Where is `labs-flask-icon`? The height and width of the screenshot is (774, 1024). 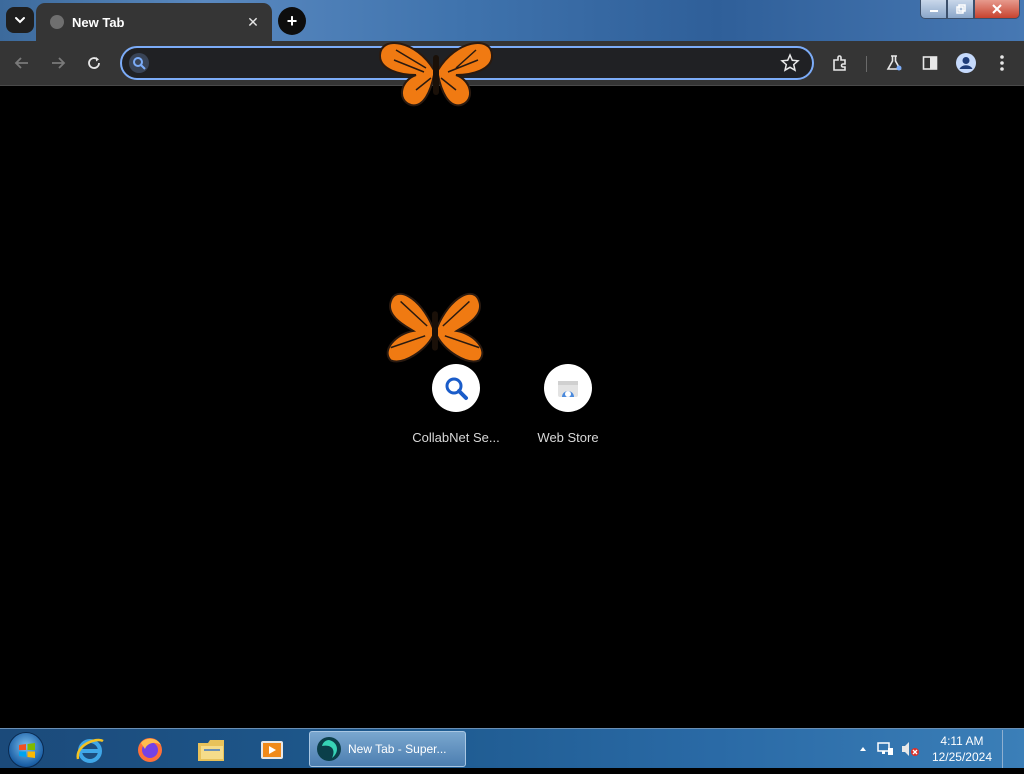
labs-flask-icon is located at coordinates (894, 63).